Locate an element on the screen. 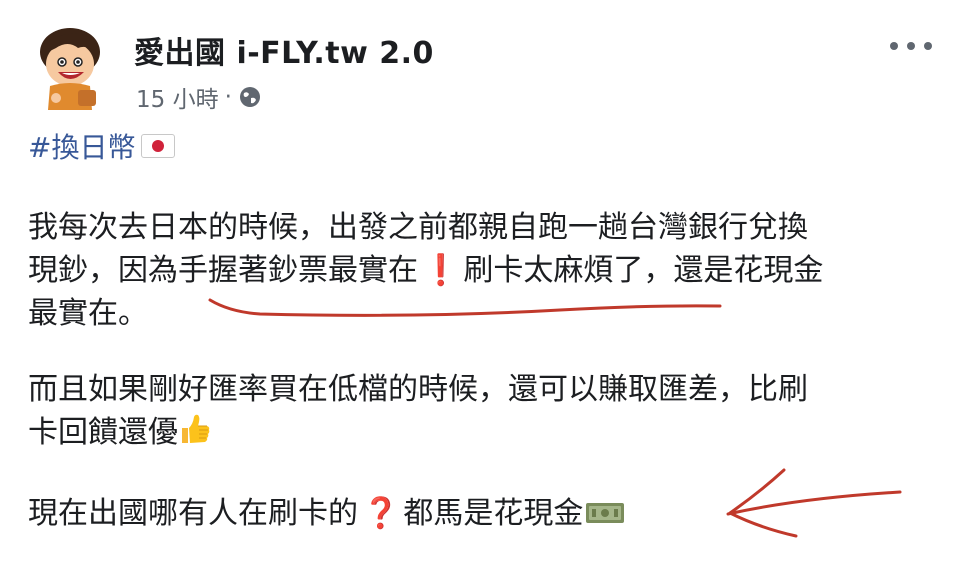 The image size is (960, 572). paragraph-line: 現在出國哪有人在刷卡的 ❓ 都馬是花現金 is located at coordinates (326, 513).